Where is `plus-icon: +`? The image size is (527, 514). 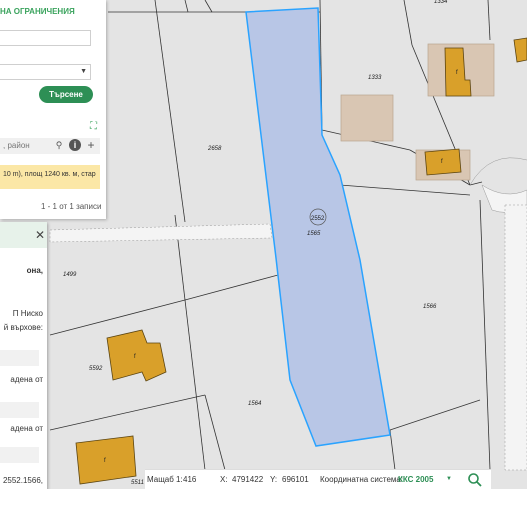 plus-icon: + is located at coordinates (91, 145).